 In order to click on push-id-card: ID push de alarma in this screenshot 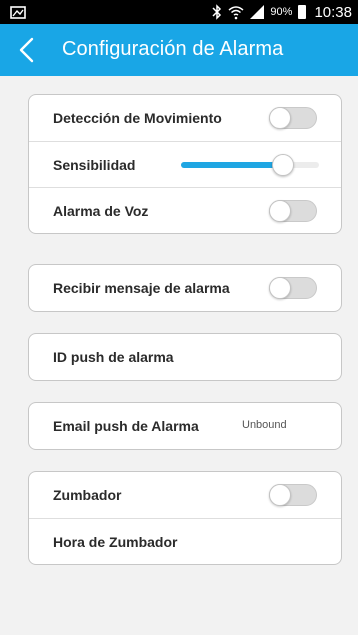, I will do `click(185, 357)`.